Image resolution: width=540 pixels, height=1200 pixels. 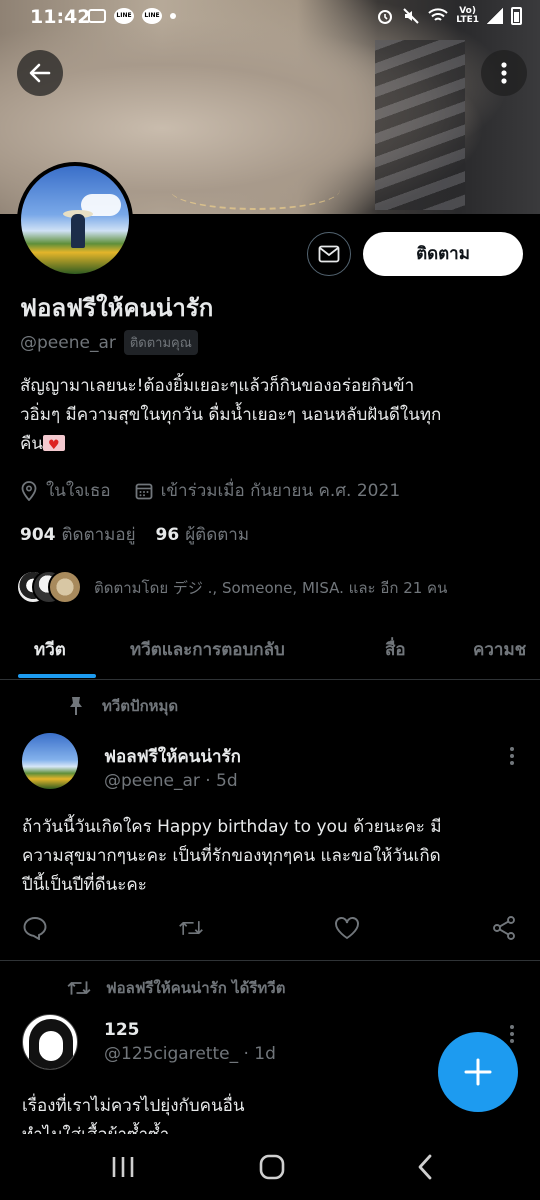 I want to click on mail-icon, so click(x=329, y=254).